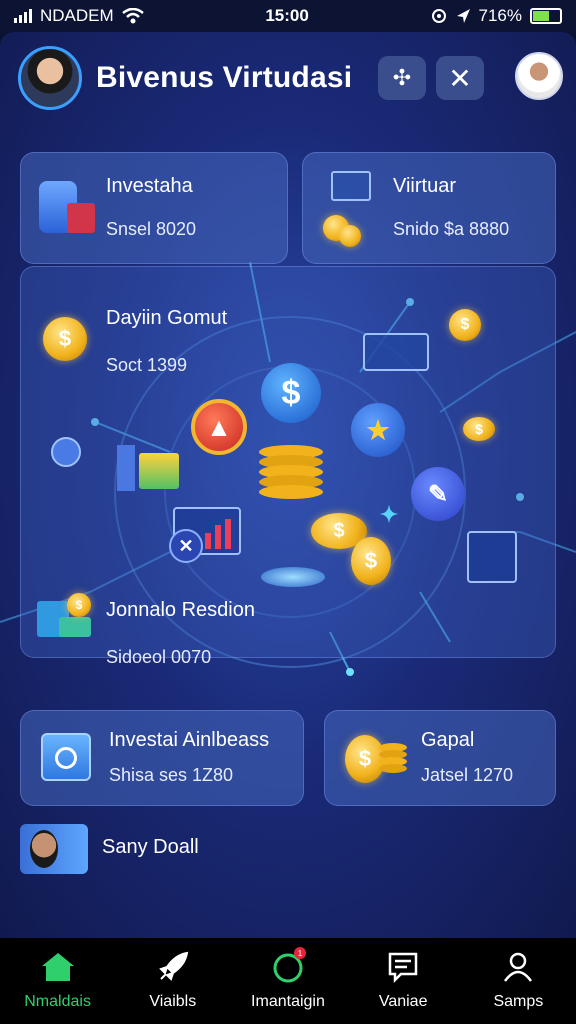 The width and height of the screenshot is (576, 1024). Describe the element at coordinates (57, 1001) in the screenshot. I see `nav-label: Nmaldais` at that location.